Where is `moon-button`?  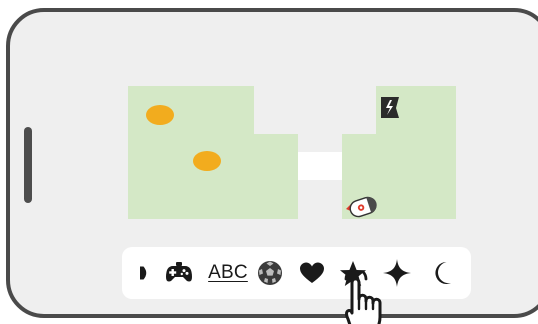 moon-button is located at coordinates (443, 273).